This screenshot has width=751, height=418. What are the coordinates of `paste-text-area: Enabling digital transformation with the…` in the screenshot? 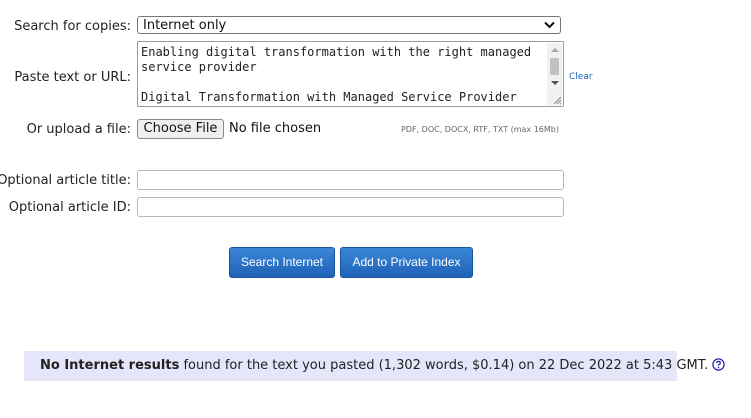 It's located at (350, 74).